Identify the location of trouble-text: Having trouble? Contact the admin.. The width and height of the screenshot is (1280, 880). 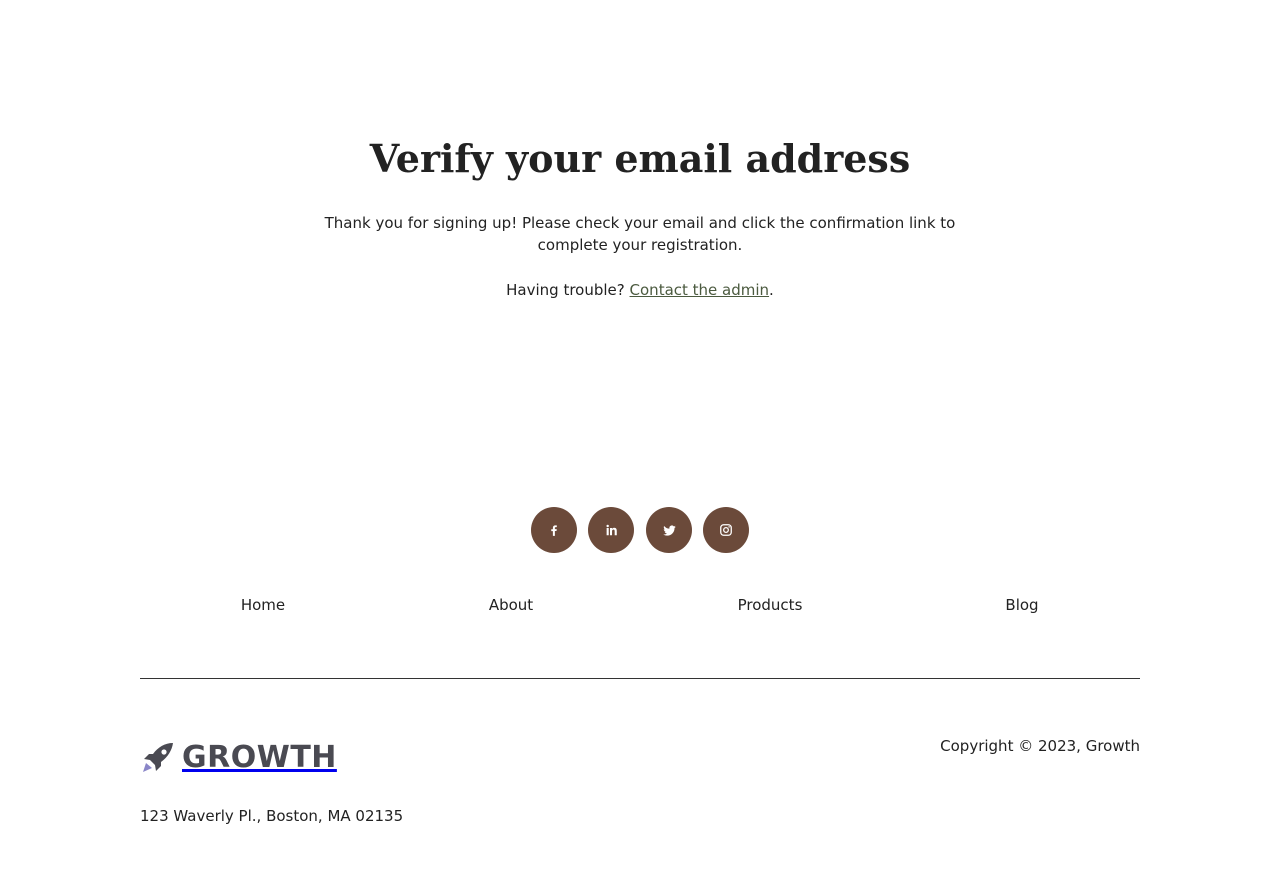
(640, 290).